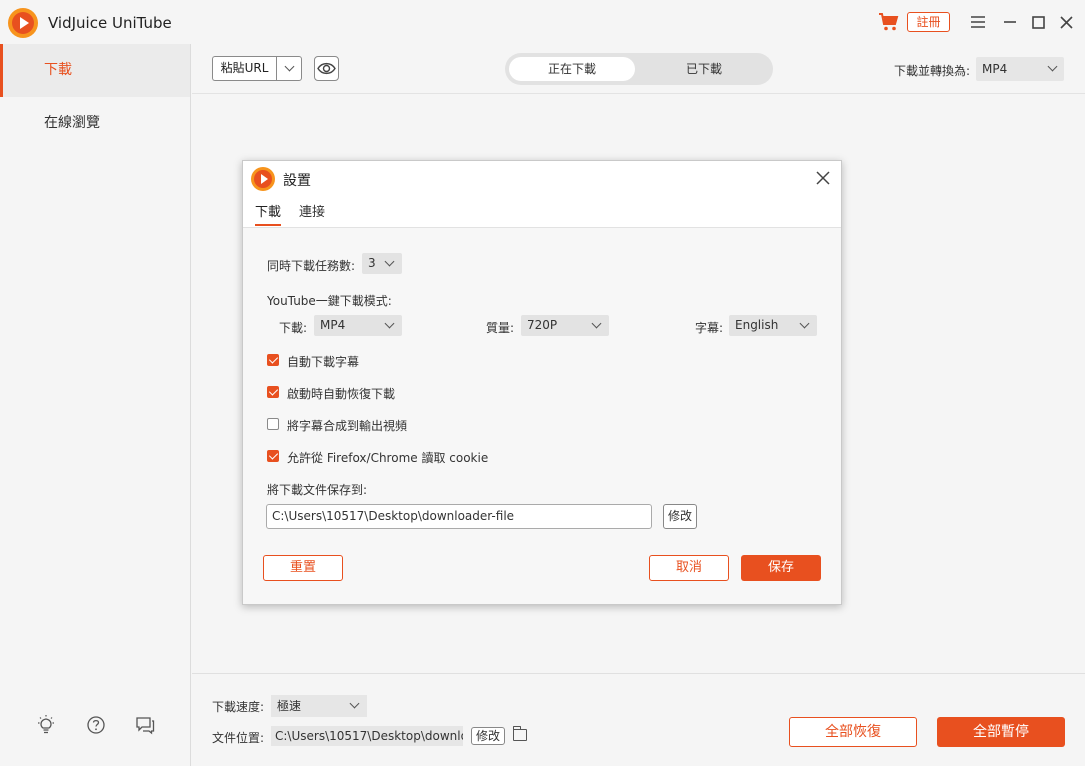 The height and width of the screenshot is (766, 1085). I want to click on tab-download-settings: 下載, so click(268, 213).